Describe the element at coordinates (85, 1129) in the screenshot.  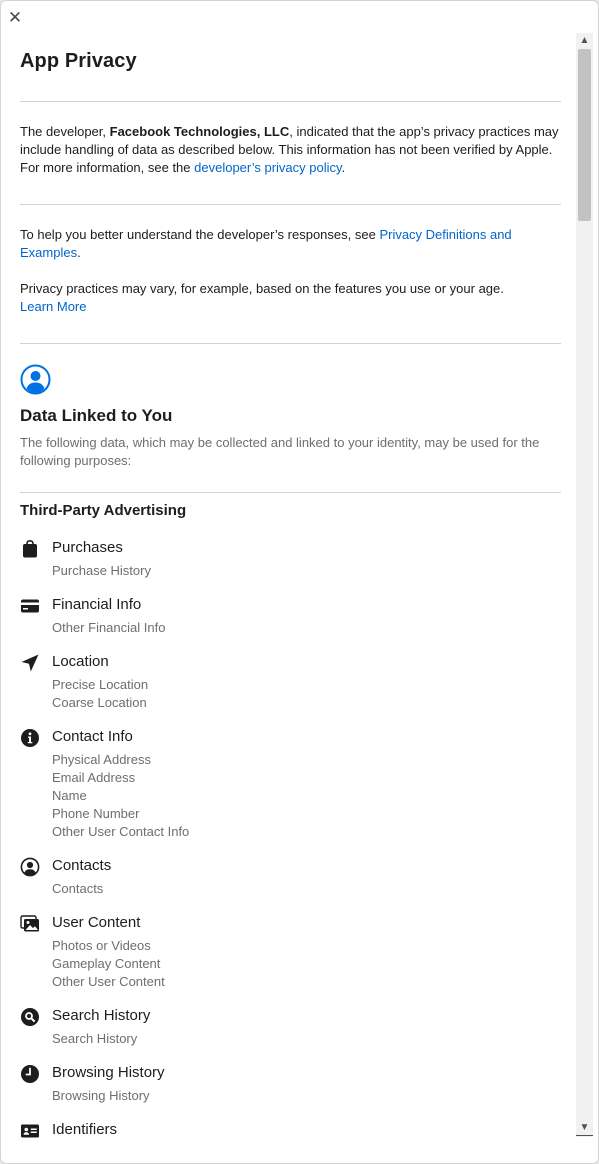
I see `category-title: Identifiers` at that location.